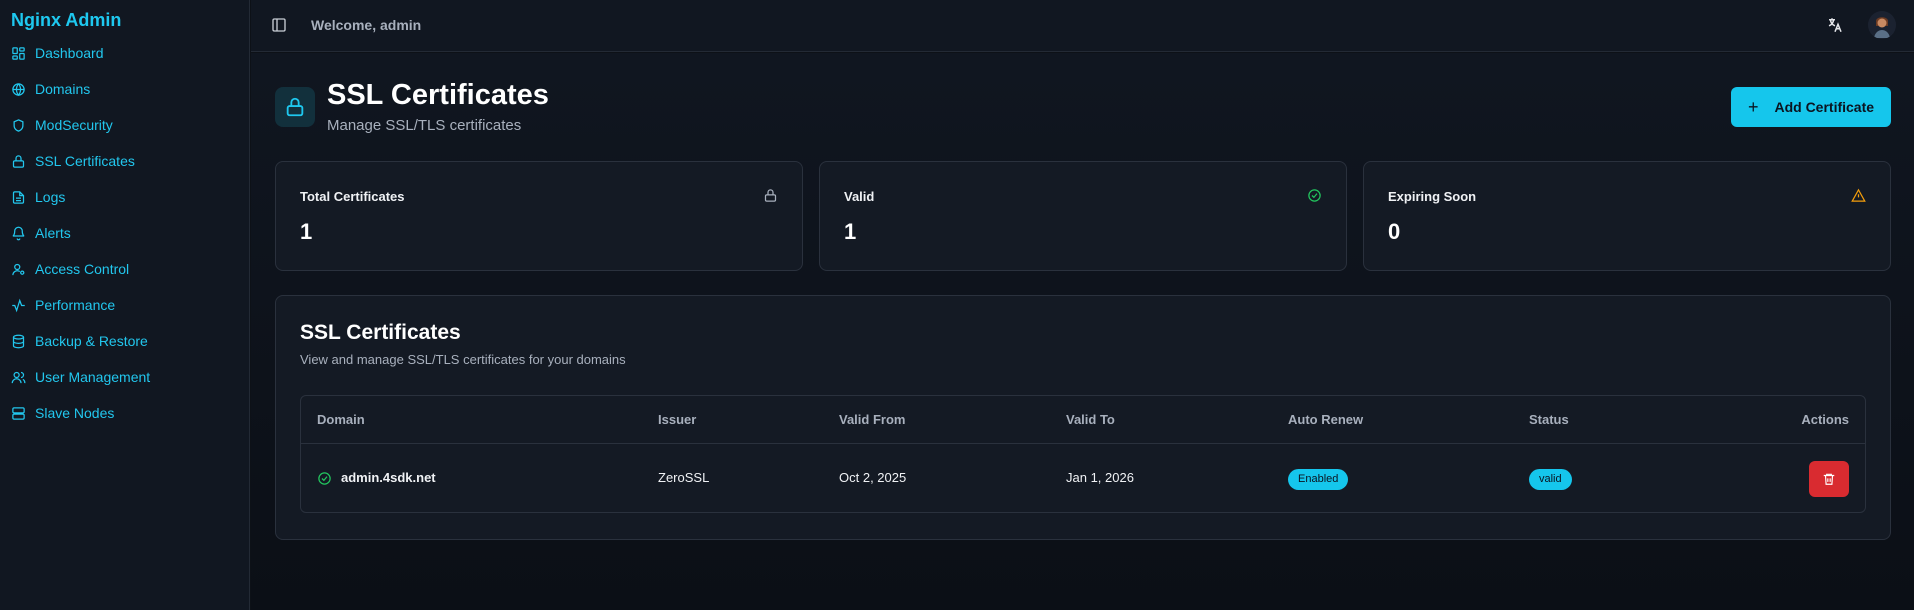  What do you see at coordinates (75, 413) in the screenshot?
I see `sidebar-item-label: Slave Nodes` at bounding box center [75, 413].